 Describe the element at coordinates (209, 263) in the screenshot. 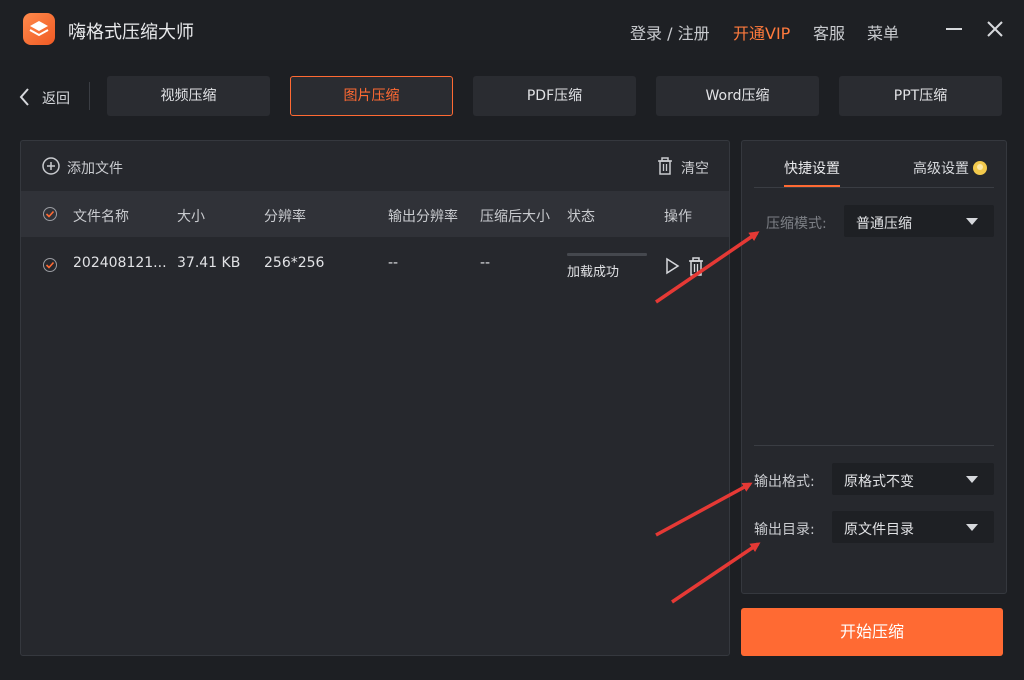

I see `file-size: 37.41 KB` at that location.